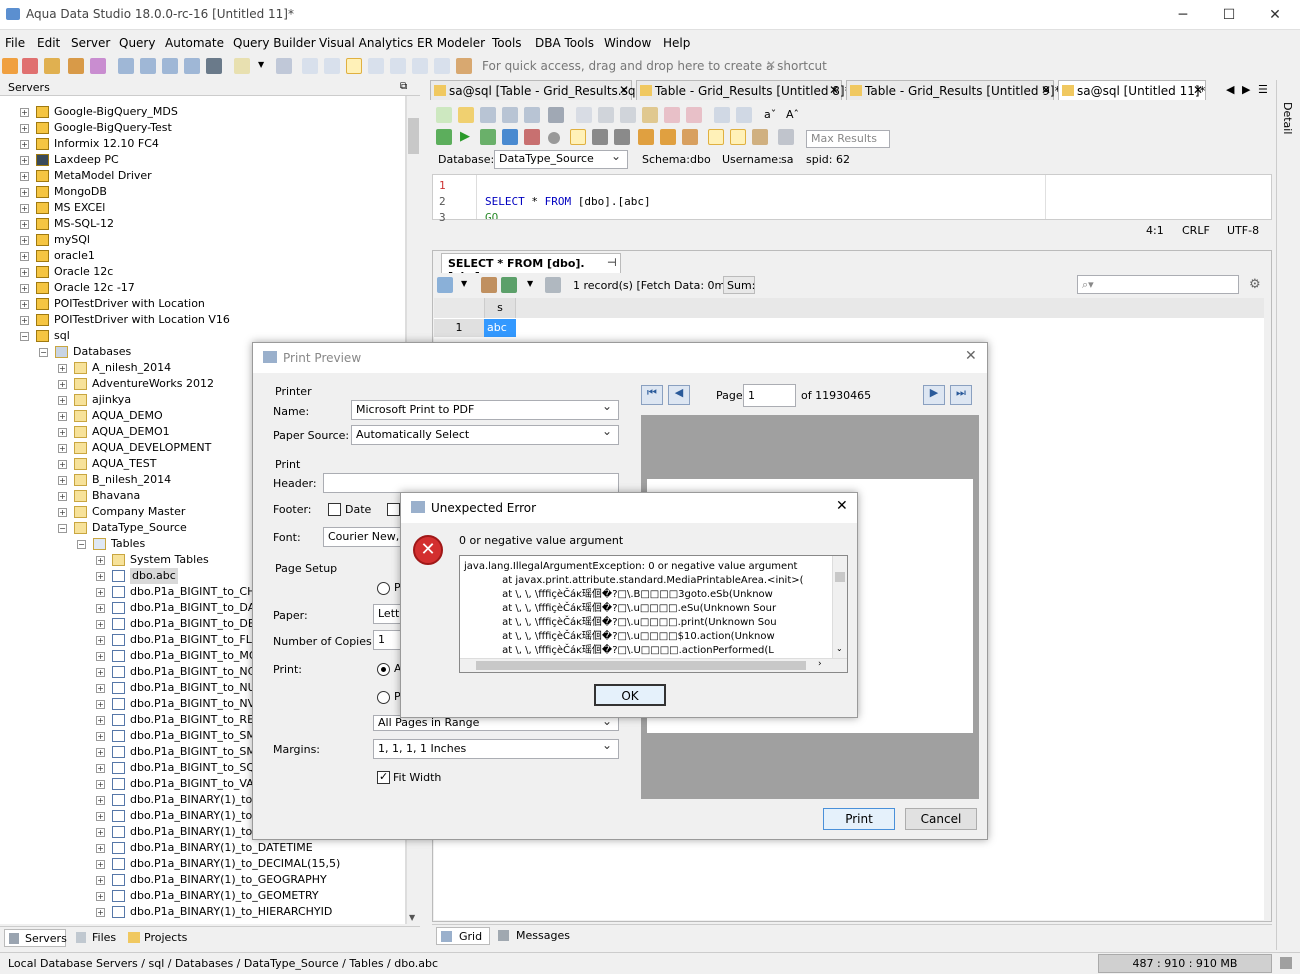  Describe the element at coordinates (465, 136) in the screenshot. I see `execute-icon: ▶` at that location.